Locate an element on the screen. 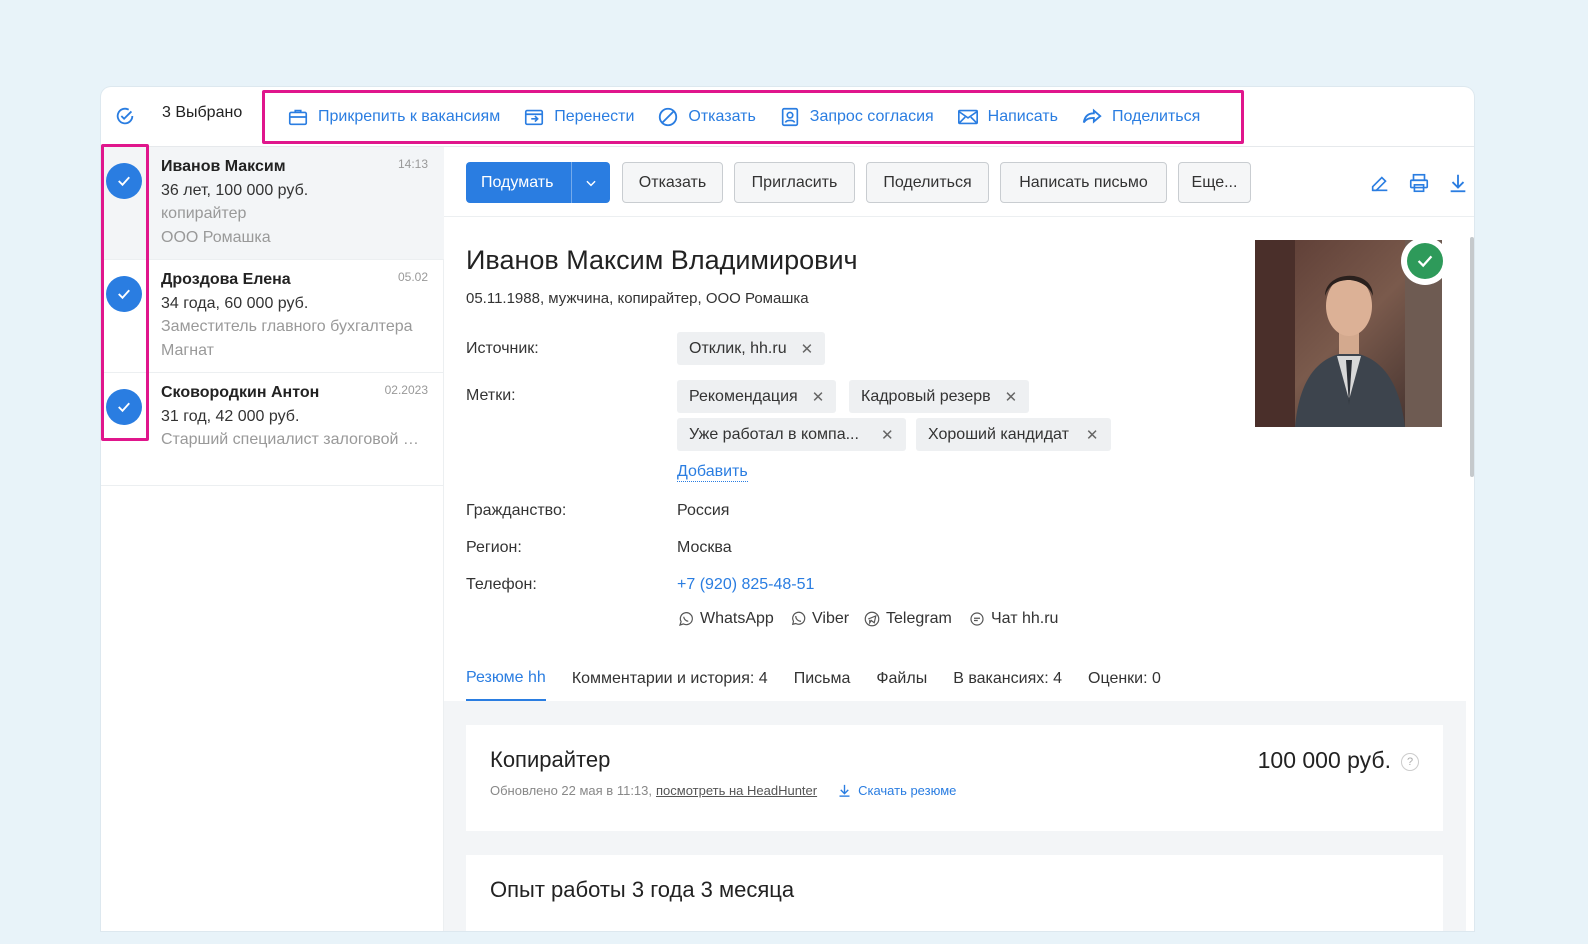  phone-label: Телефон: is located at coordinates (501, 584).